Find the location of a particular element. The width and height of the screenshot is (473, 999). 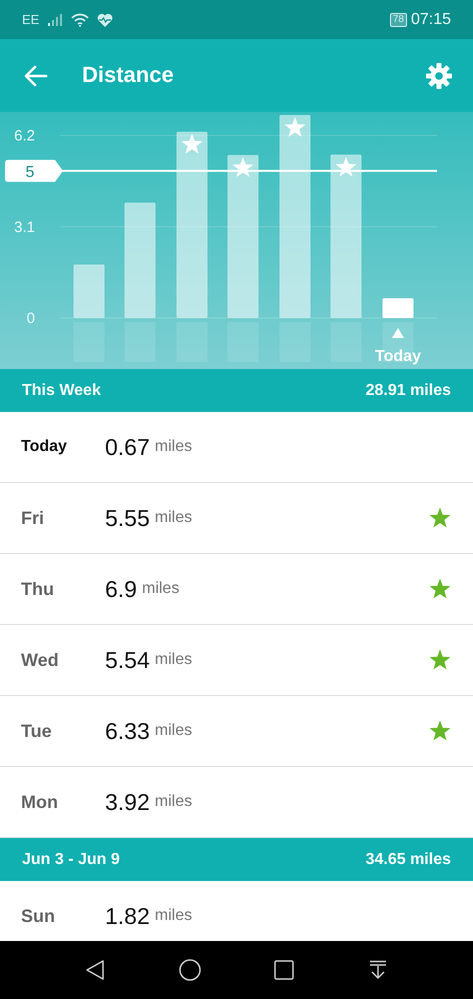

distance-value: 0.67 is located at coordinates (127, 447).